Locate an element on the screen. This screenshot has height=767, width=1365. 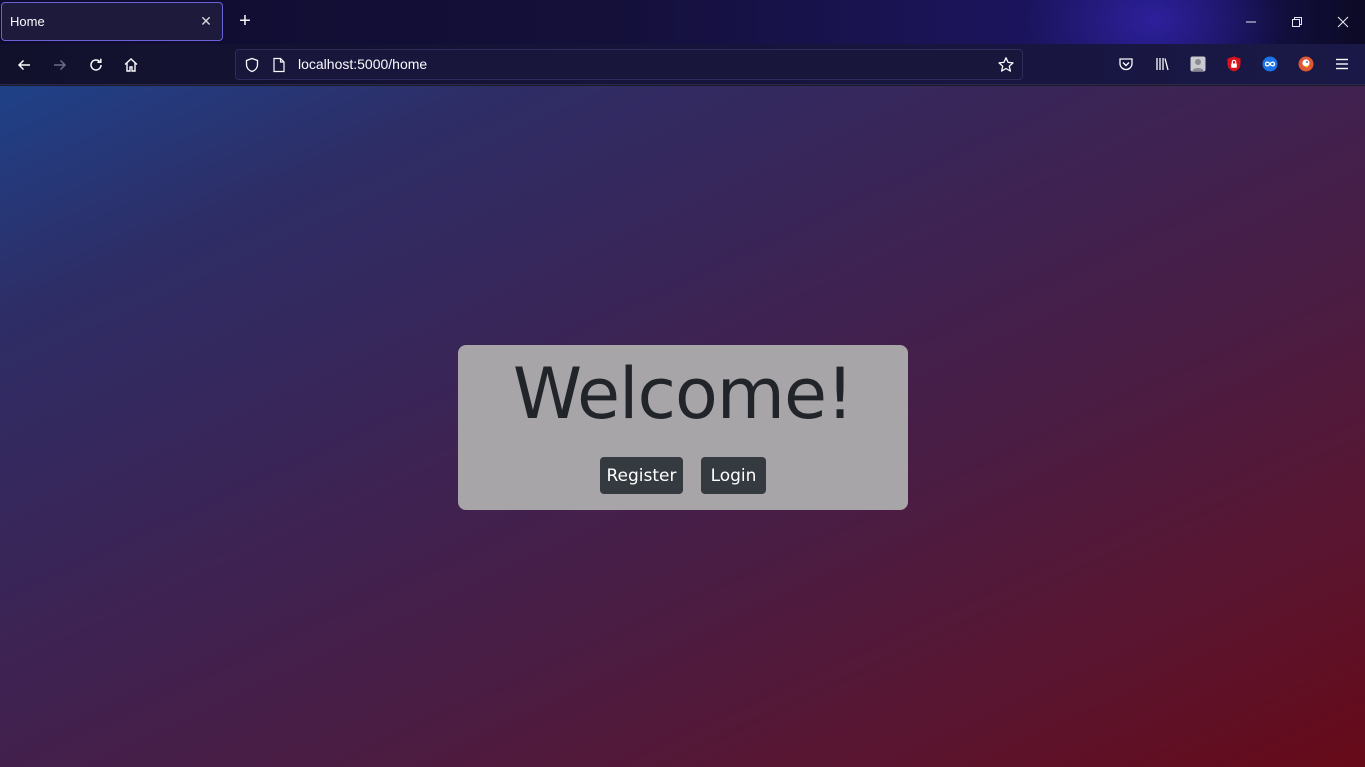
minimize-icon is located at coordinates (1251, 22).